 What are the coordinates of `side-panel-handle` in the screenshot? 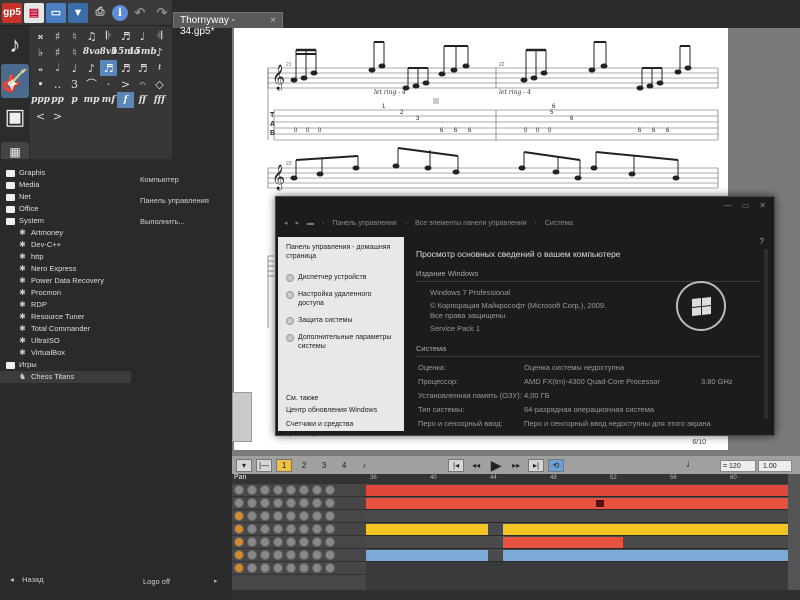 It's located at (242, 417).